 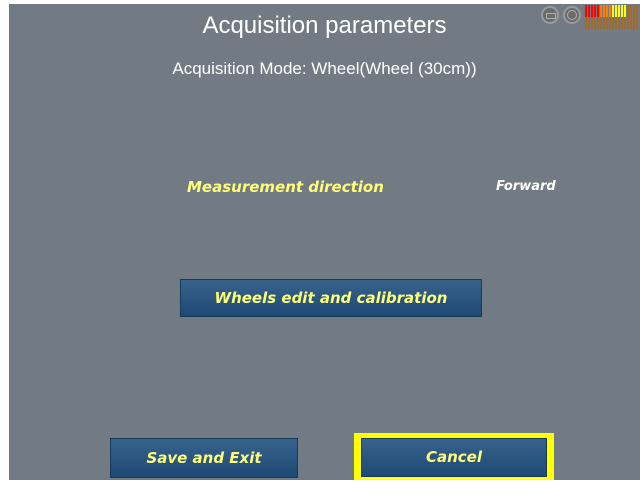 I want to click on signal-strength-bars-icon, so click(x=612, y=17).